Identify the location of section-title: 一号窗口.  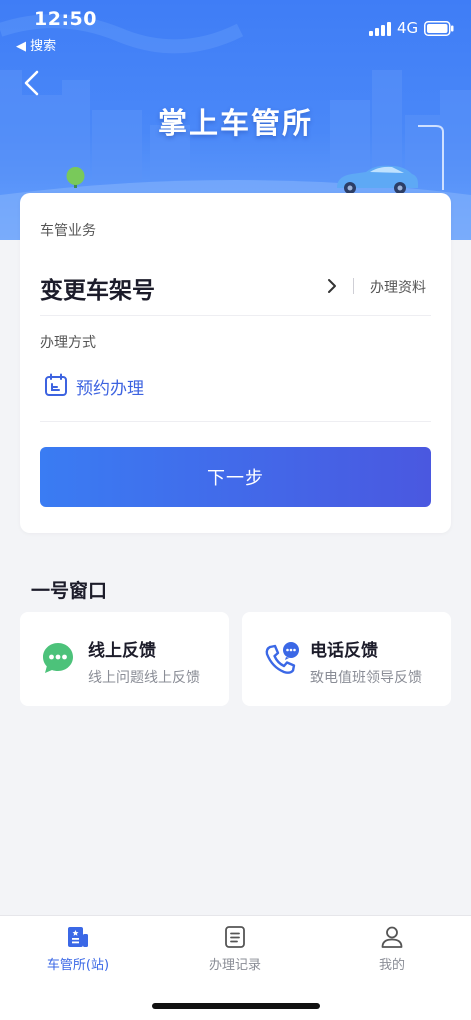
(69, 591).